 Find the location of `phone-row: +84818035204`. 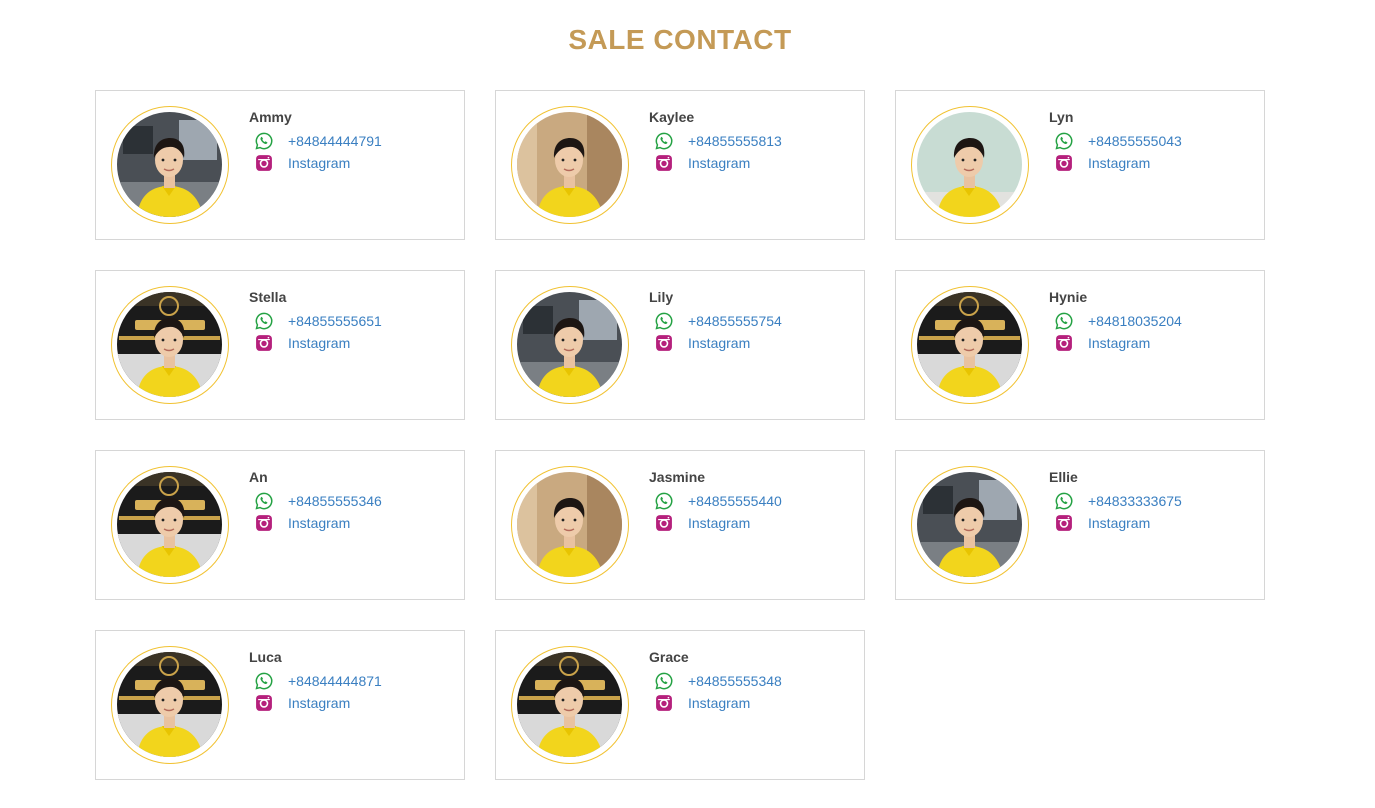

phone-row: +84818035204 is located at coordinates (1118, 321).